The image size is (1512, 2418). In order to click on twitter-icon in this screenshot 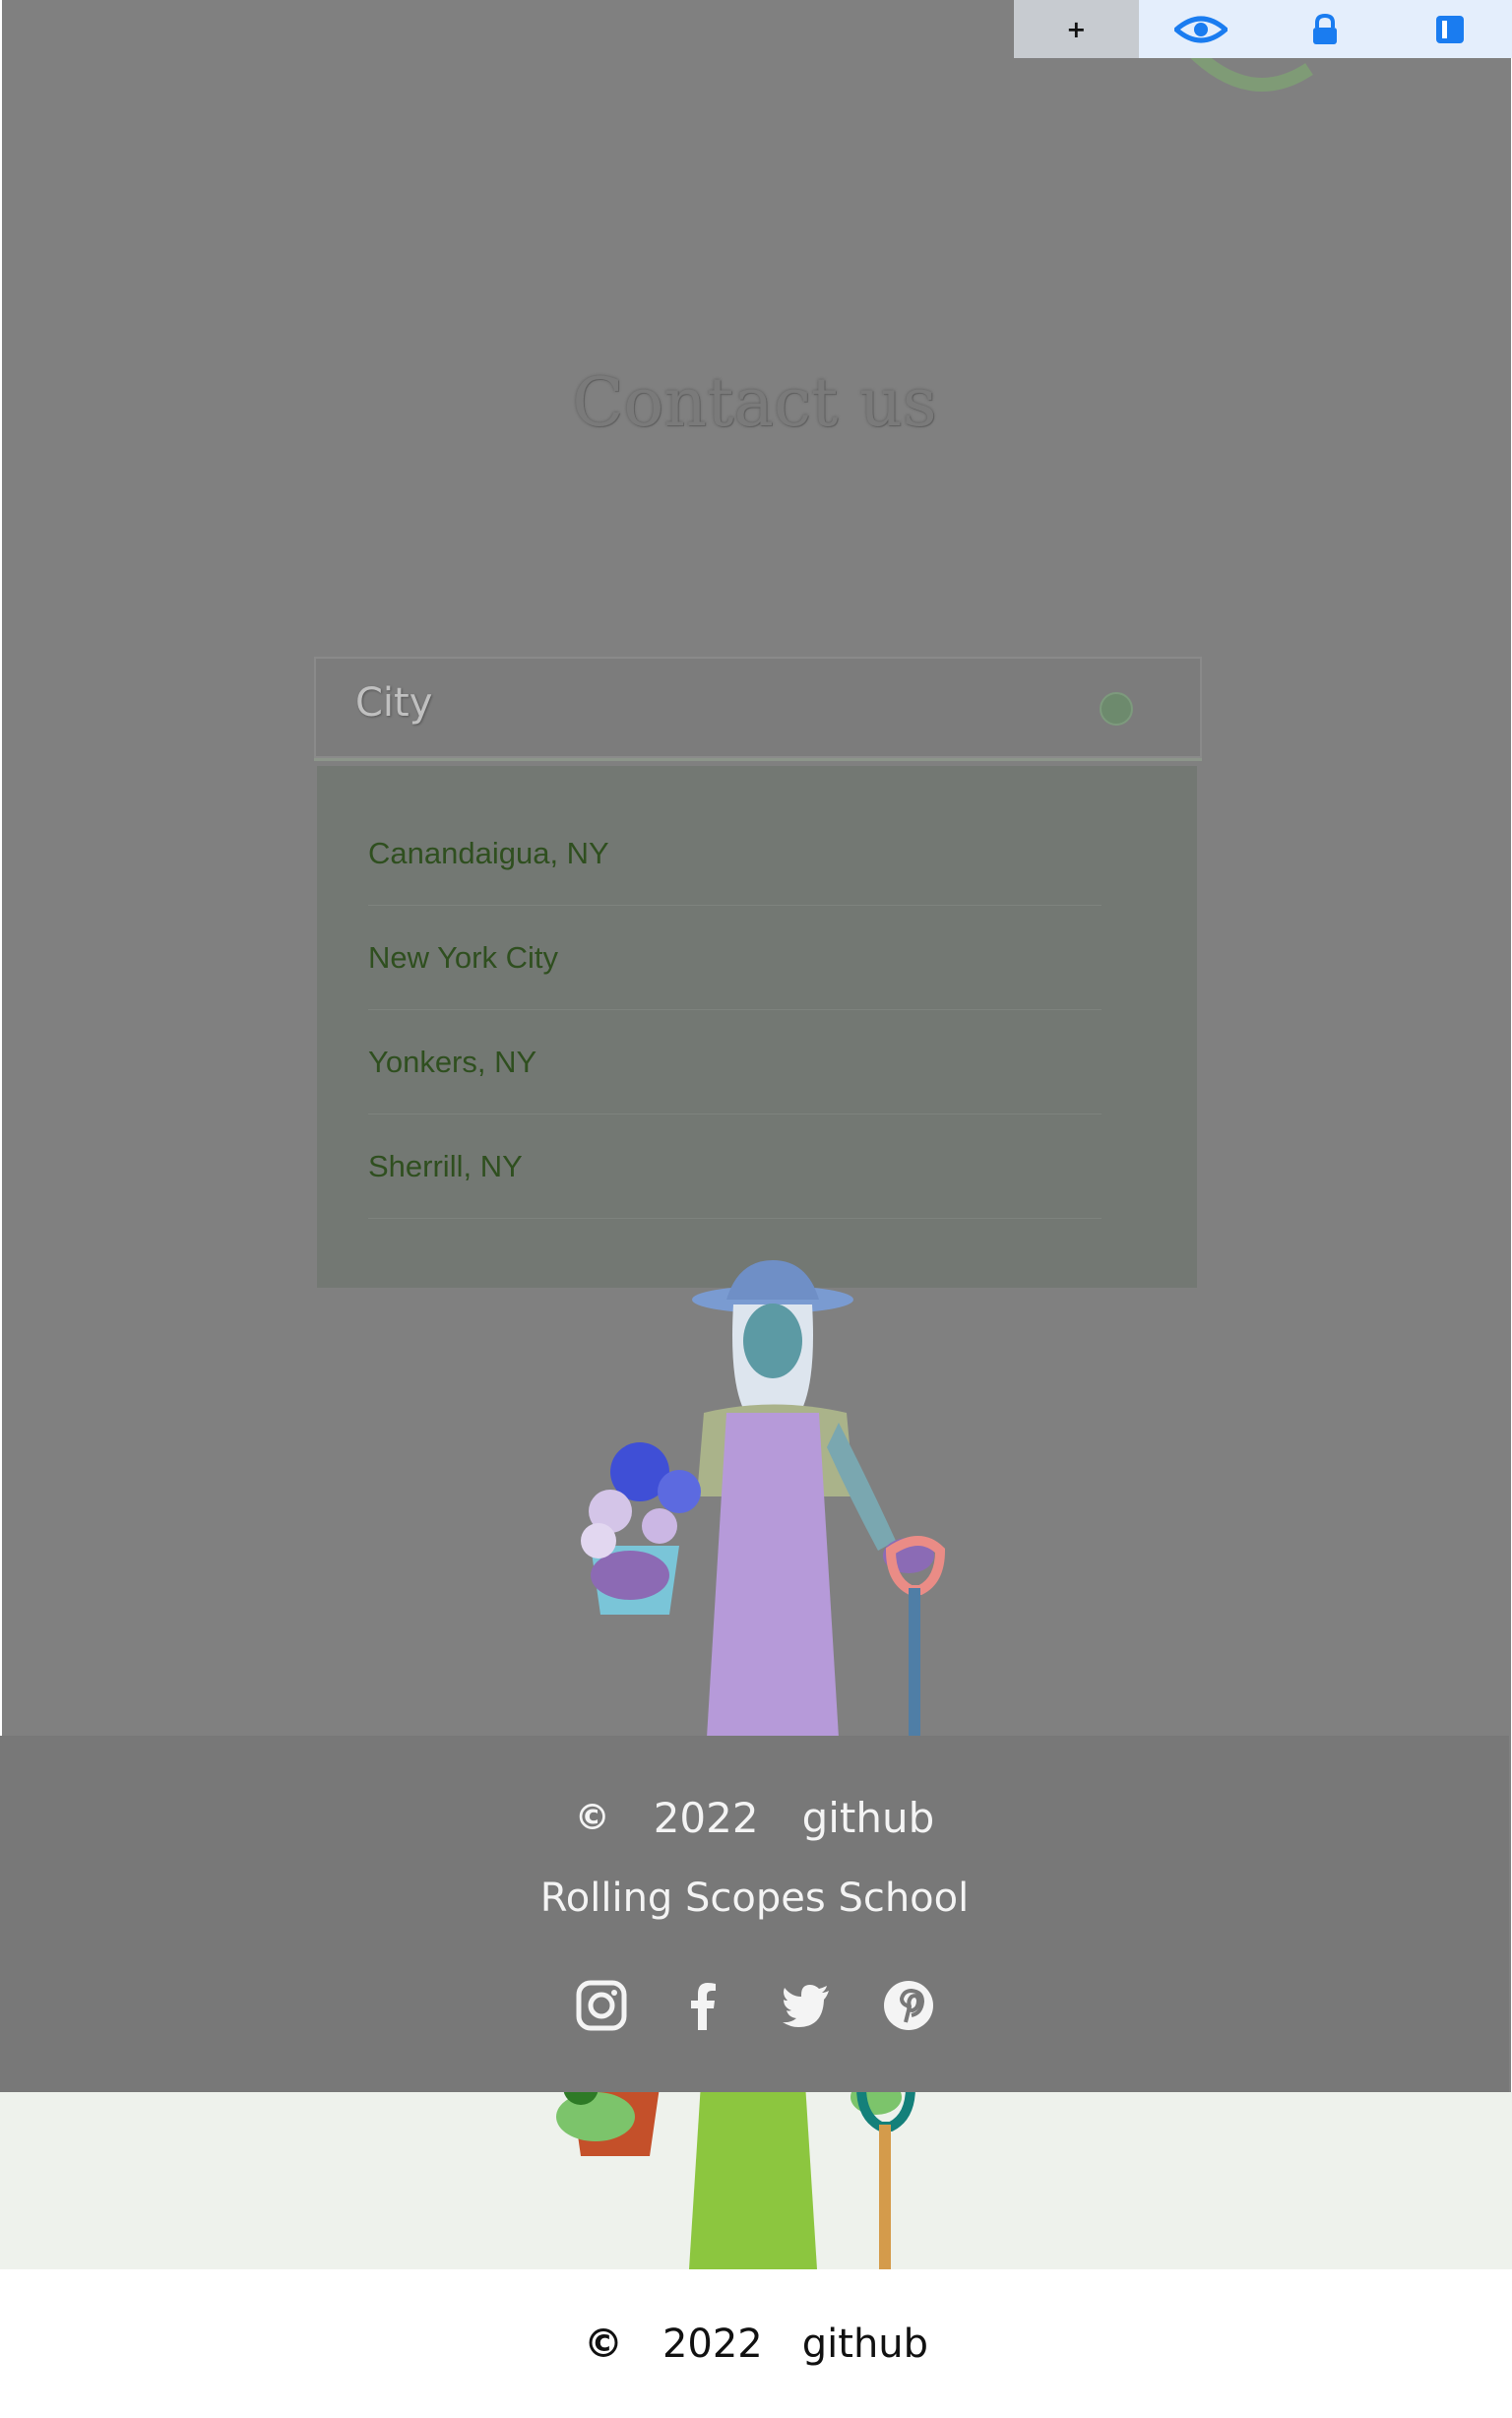, I will do `click(806, 2005)`.